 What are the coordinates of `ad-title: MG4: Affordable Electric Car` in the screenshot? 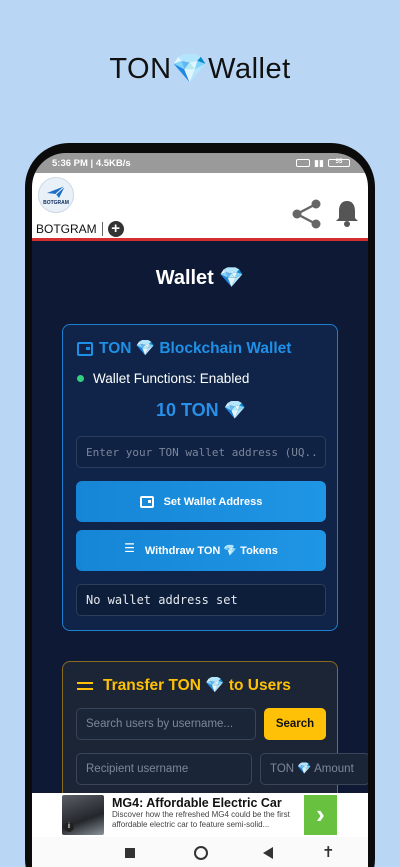 It's located at (197, 803).